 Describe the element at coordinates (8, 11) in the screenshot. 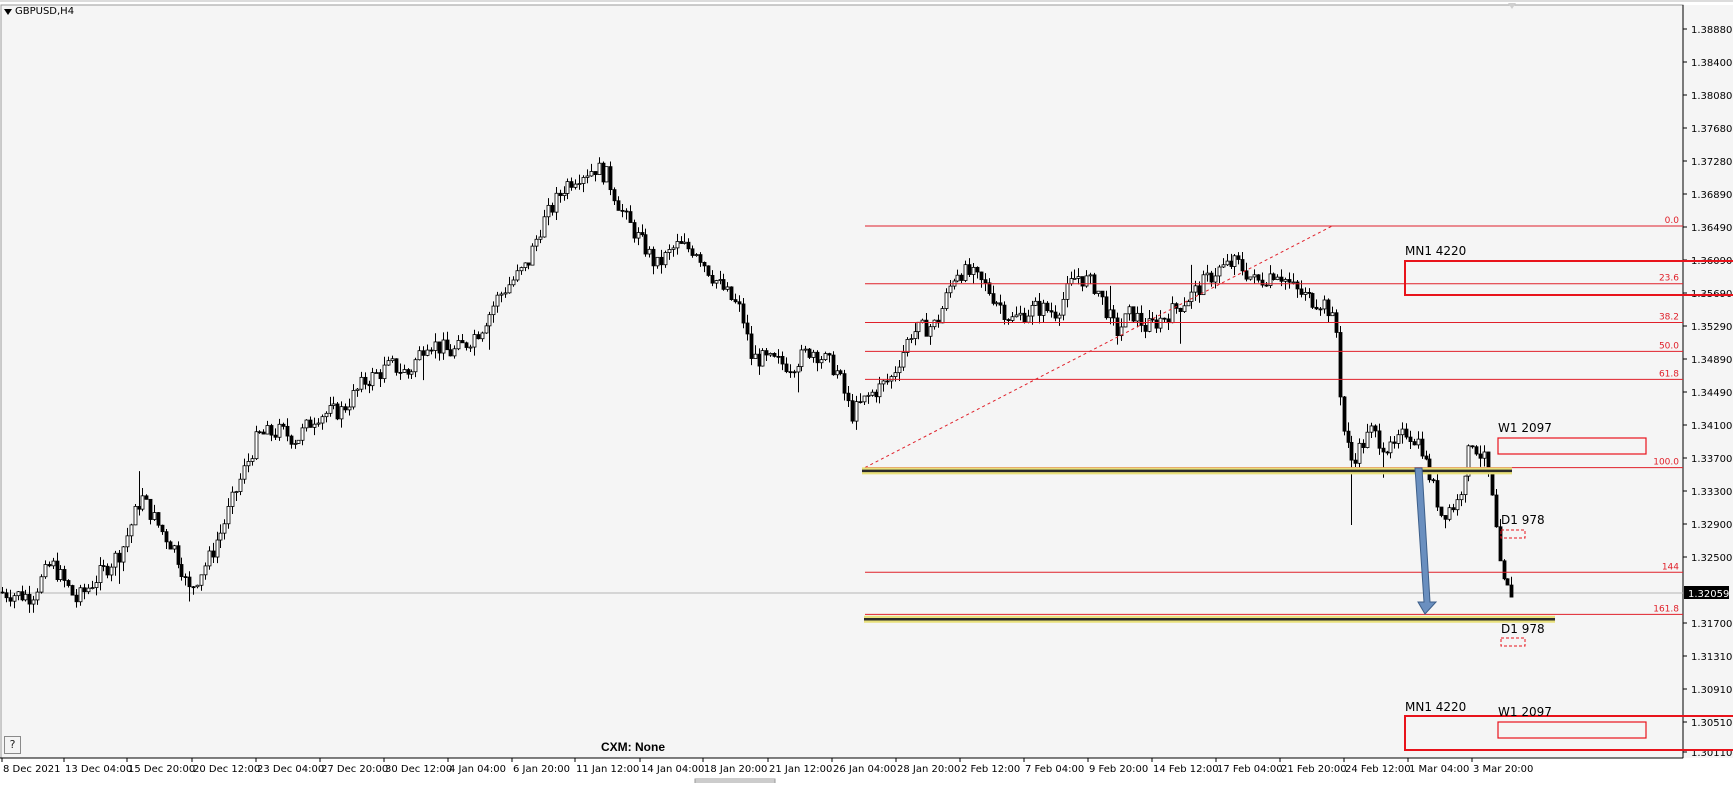

I see `triangle-down-icon` at that location.